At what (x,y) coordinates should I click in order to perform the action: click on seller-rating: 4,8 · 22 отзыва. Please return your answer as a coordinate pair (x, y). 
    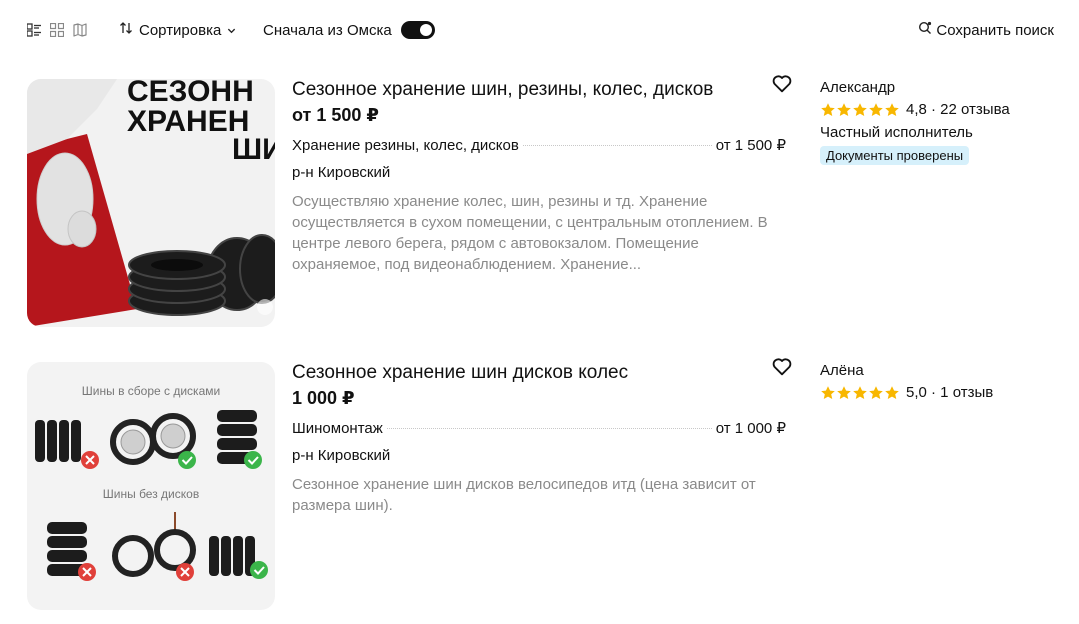
    Looking at the image, I should click on (915, 109).